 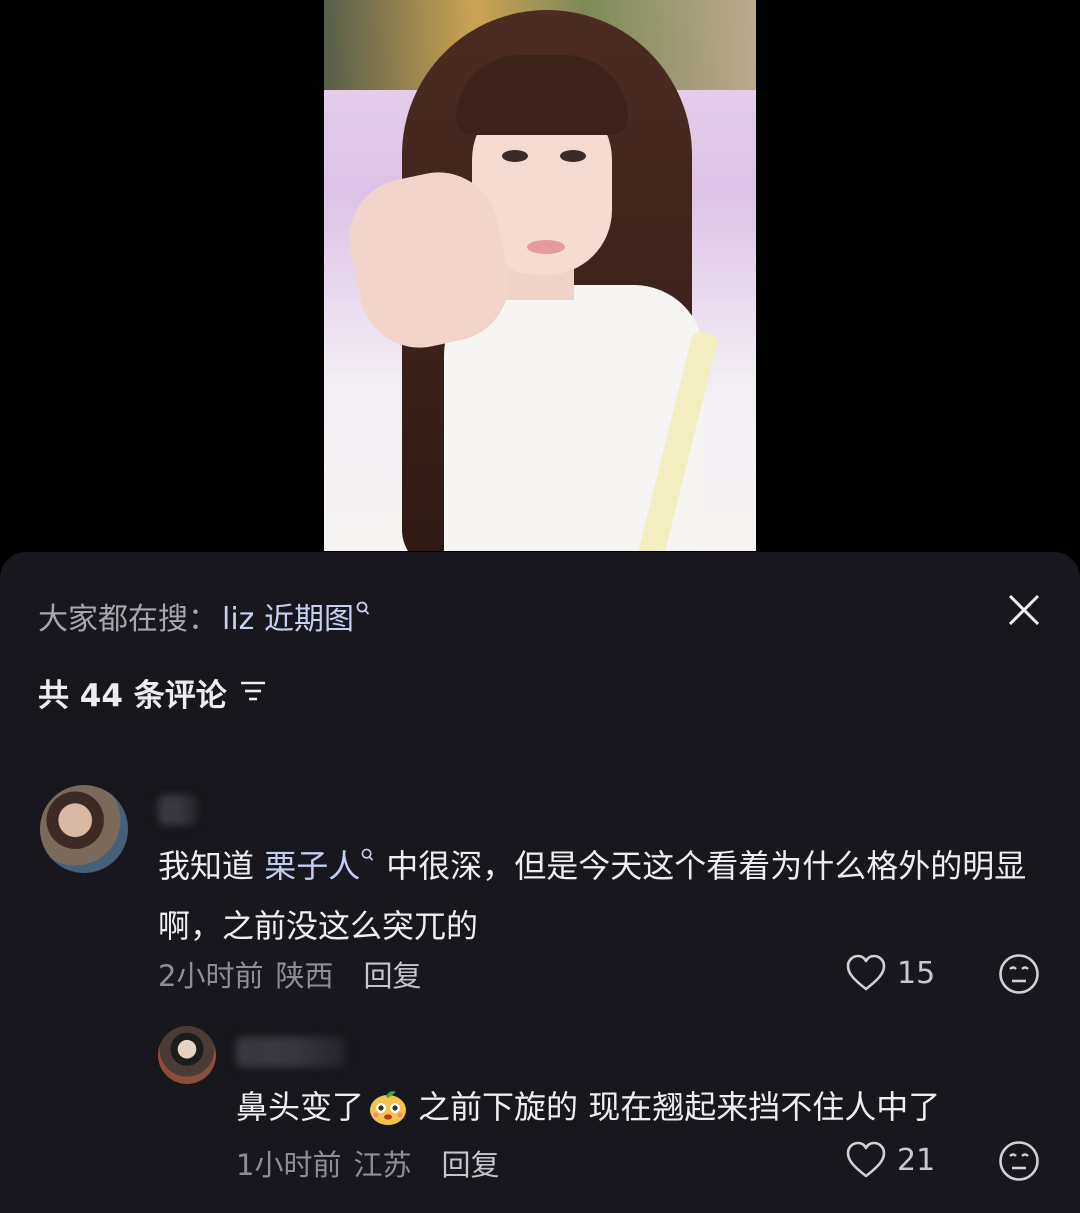 I want to click on bangs-shape, so click(x=542, y=95).